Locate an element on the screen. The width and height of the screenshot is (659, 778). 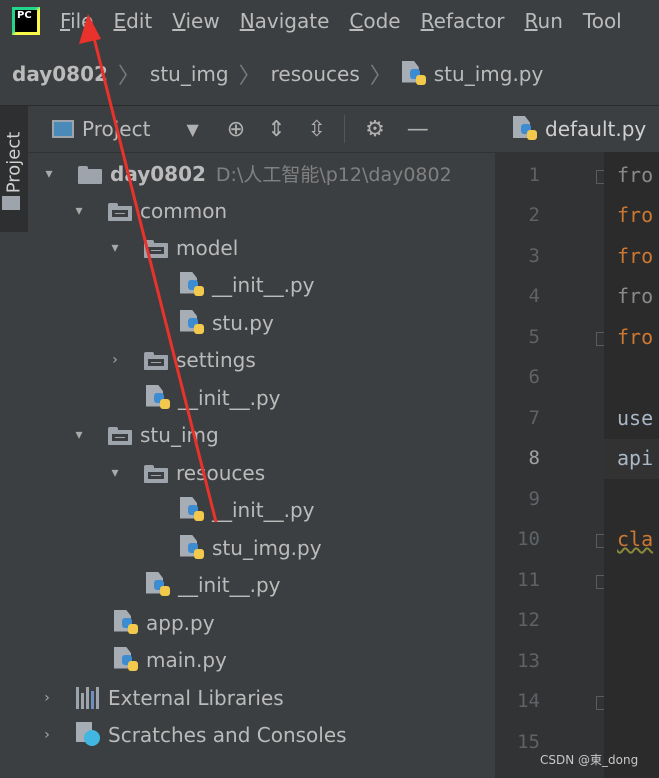
line-number: 6 is located at coordinates (534, 377).